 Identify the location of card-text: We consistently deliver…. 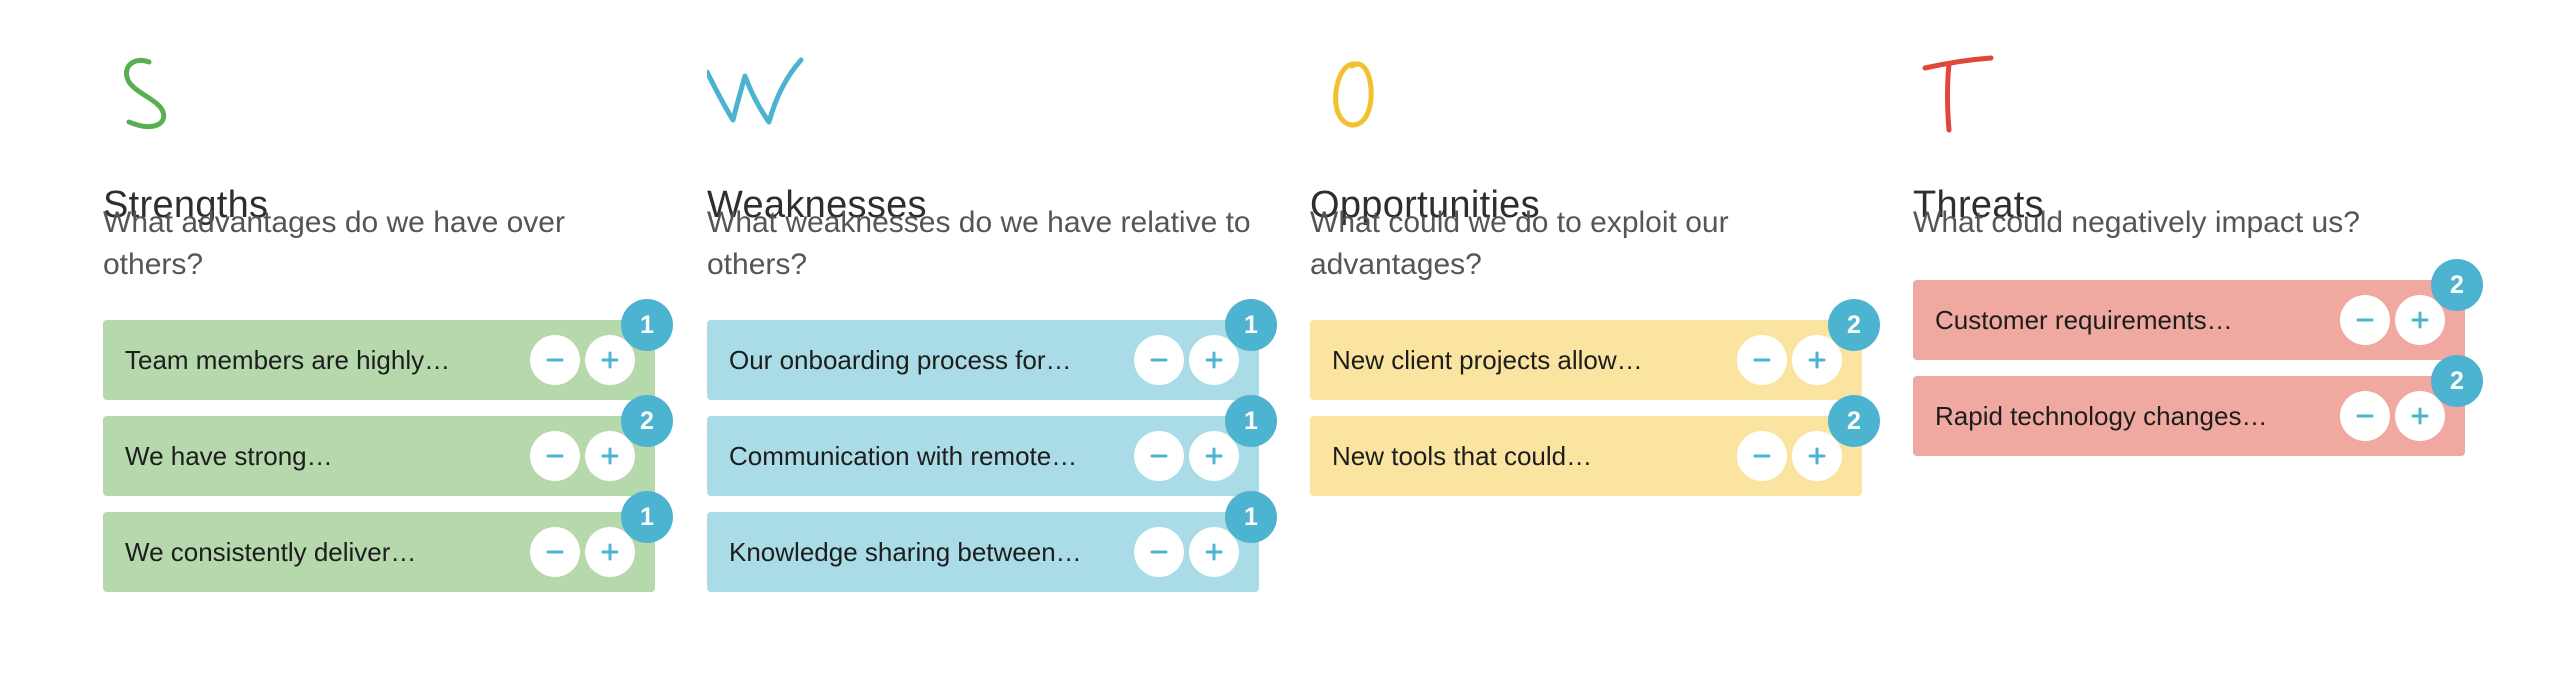
(271, 552).